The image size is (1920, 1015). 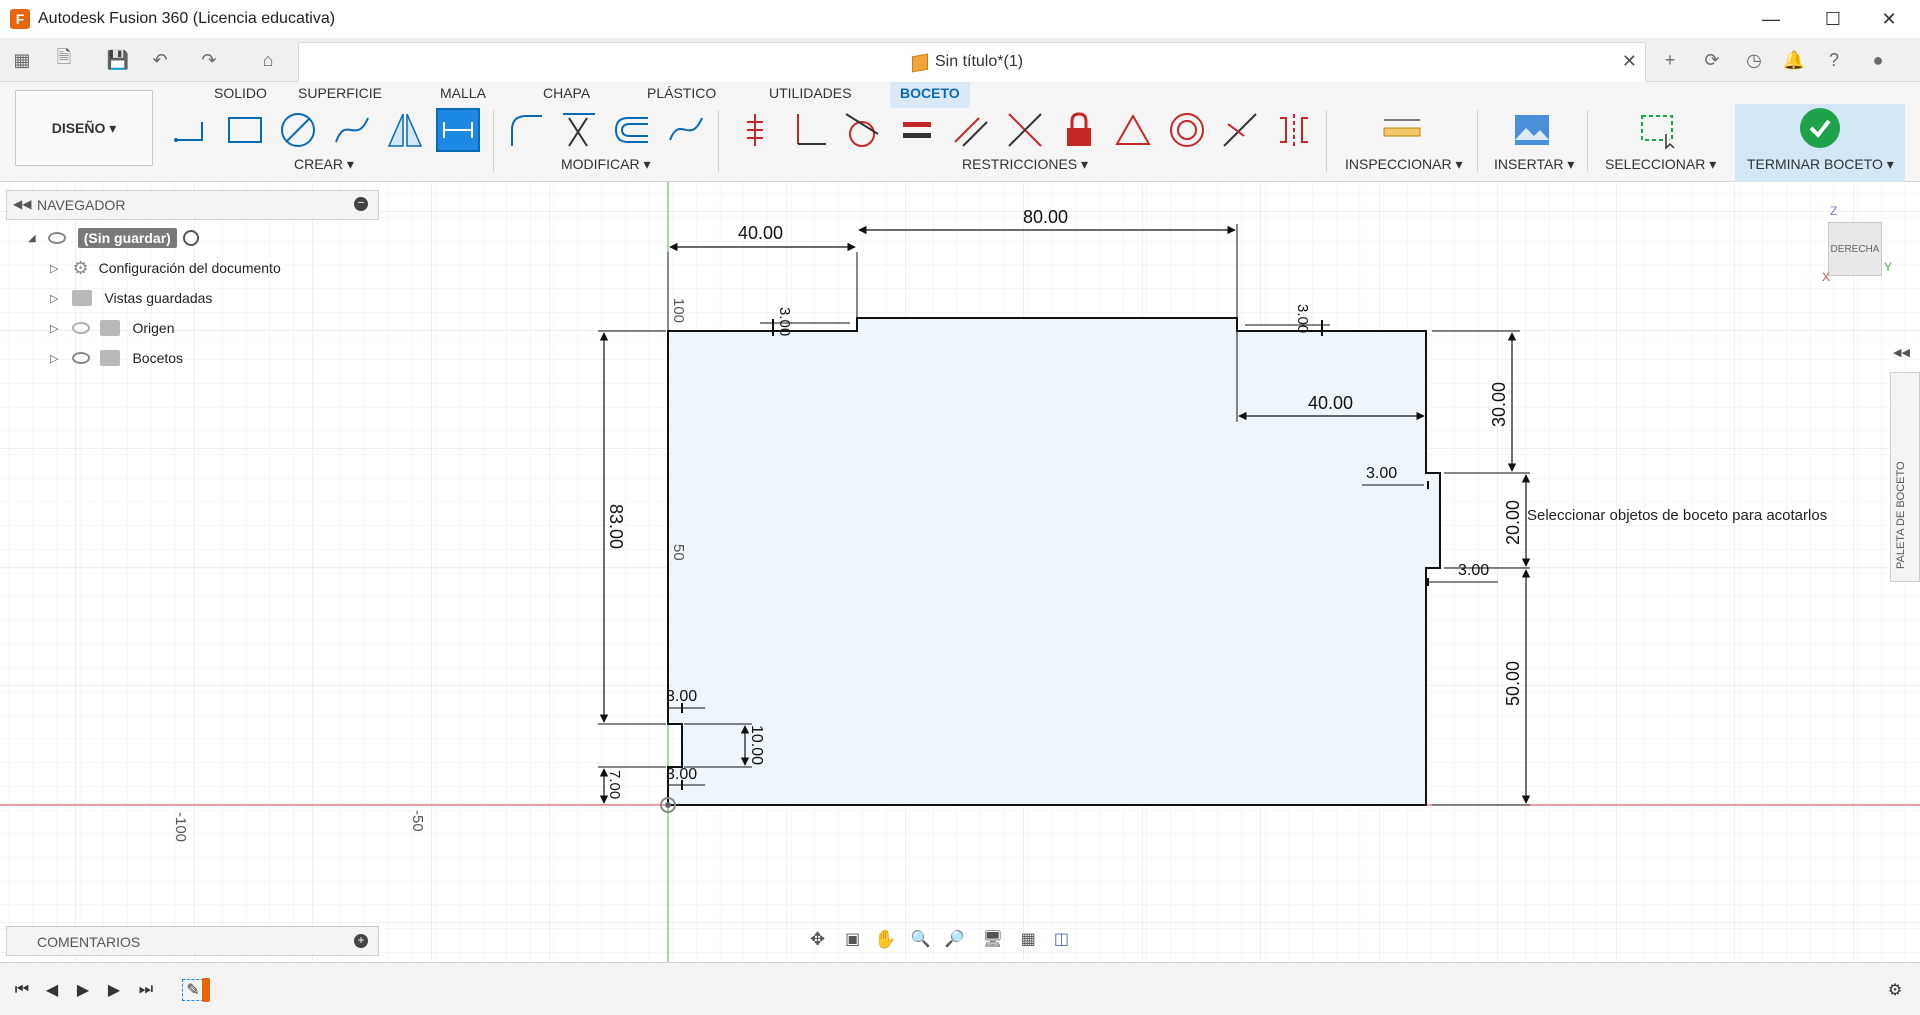 I want to click on close-button: ✕, so click(x=1889, y=19).